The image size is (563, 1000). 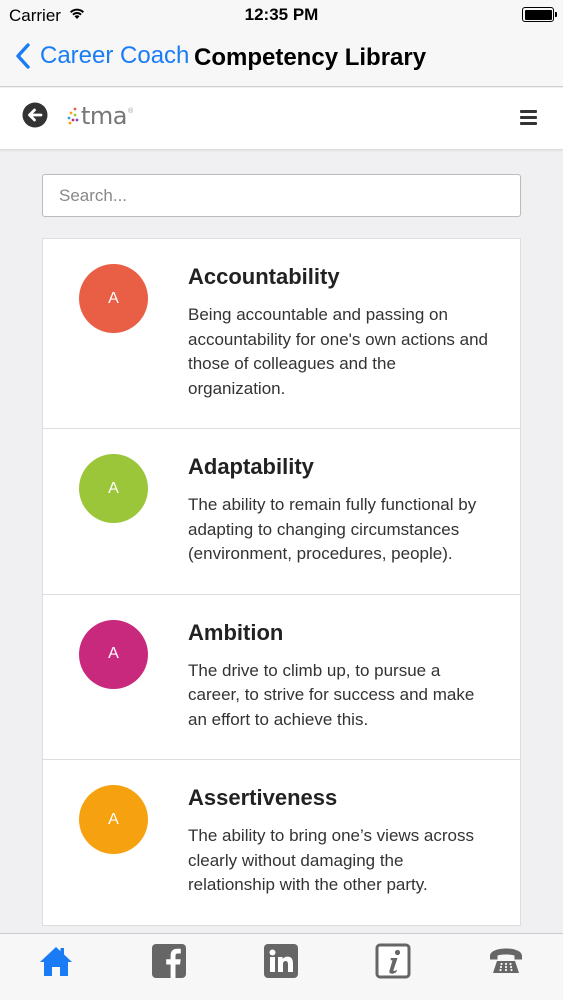 I want to click on linkedin-icon, so click(x=281, y=961).